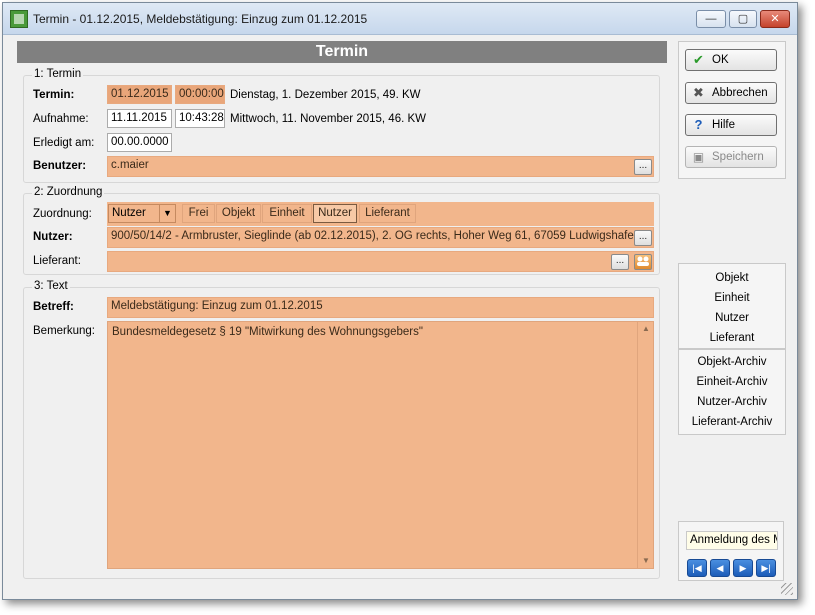 The height and width of the screenshot is (615, 815). What do you see at coordinates (139, 118) in the screenshot?
I see `aufnahme-date-field: 11.11.2015` at bounding box center [139, 118].